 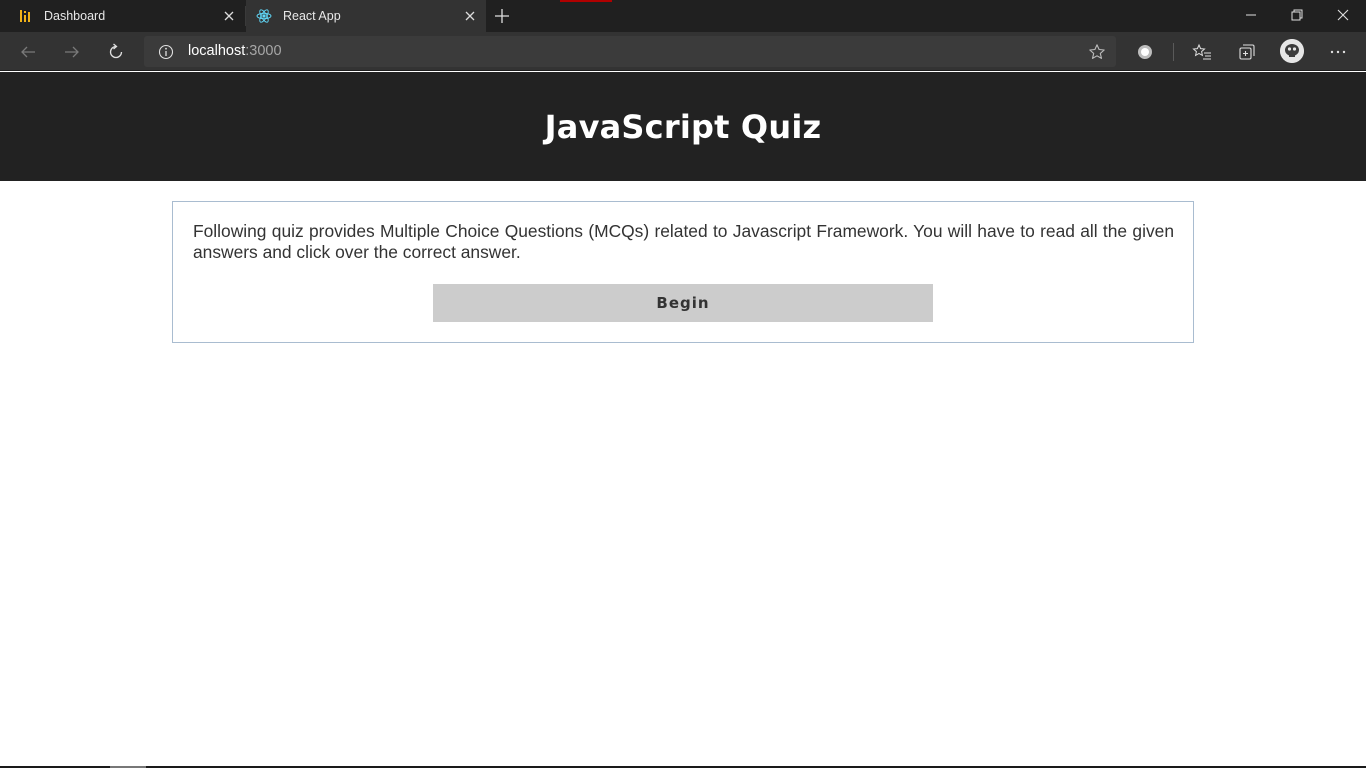 I want to click on url-text: localhost:3000, so click(x=235, y=51).